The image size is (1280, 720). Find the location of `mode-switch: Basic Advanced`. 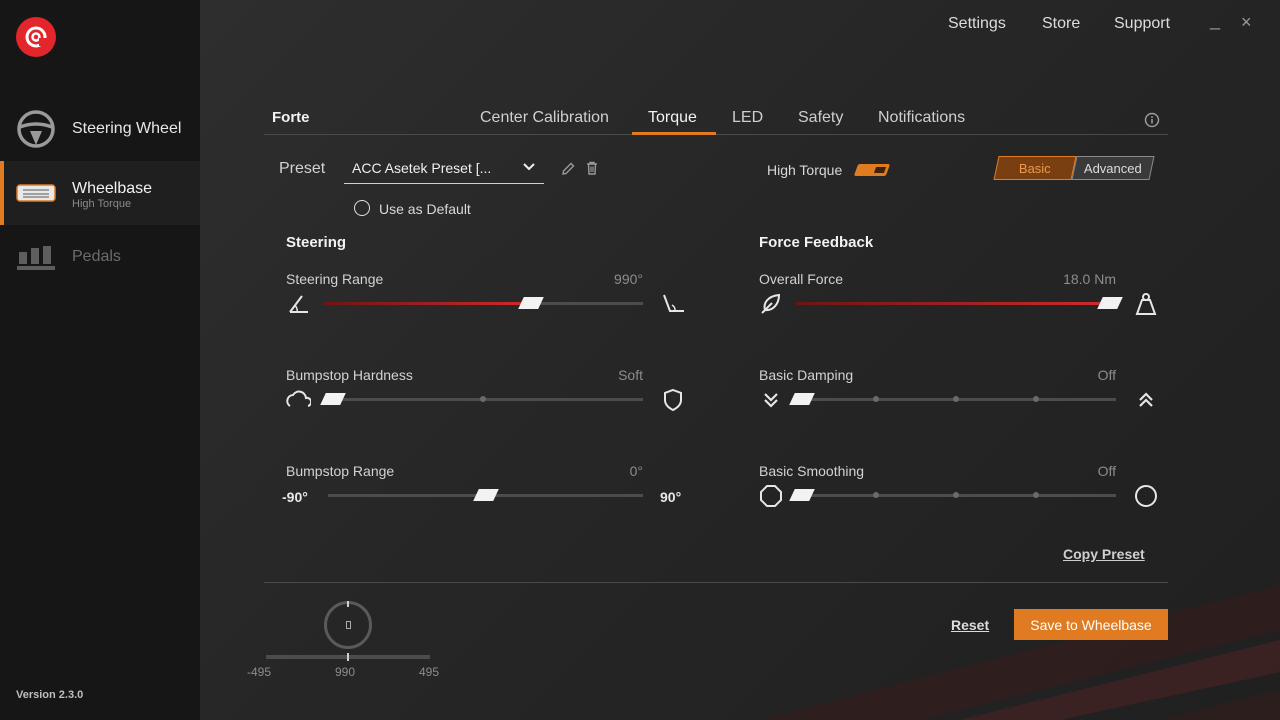

mode-switch: Basic Advanced is located at coordinates (1074, 168).